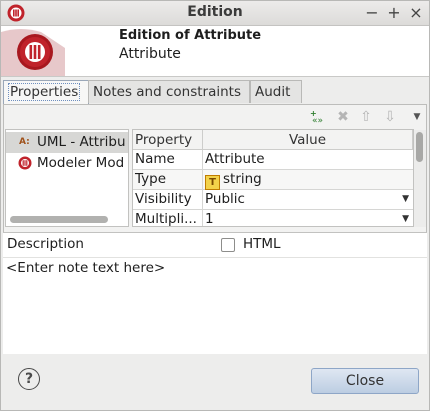 This screenshot has height=411, width=430. What do you see at coordinates (419, 147) in the screenshot?
I see `scrollbar-thumb` at bounding box center [419, 147].